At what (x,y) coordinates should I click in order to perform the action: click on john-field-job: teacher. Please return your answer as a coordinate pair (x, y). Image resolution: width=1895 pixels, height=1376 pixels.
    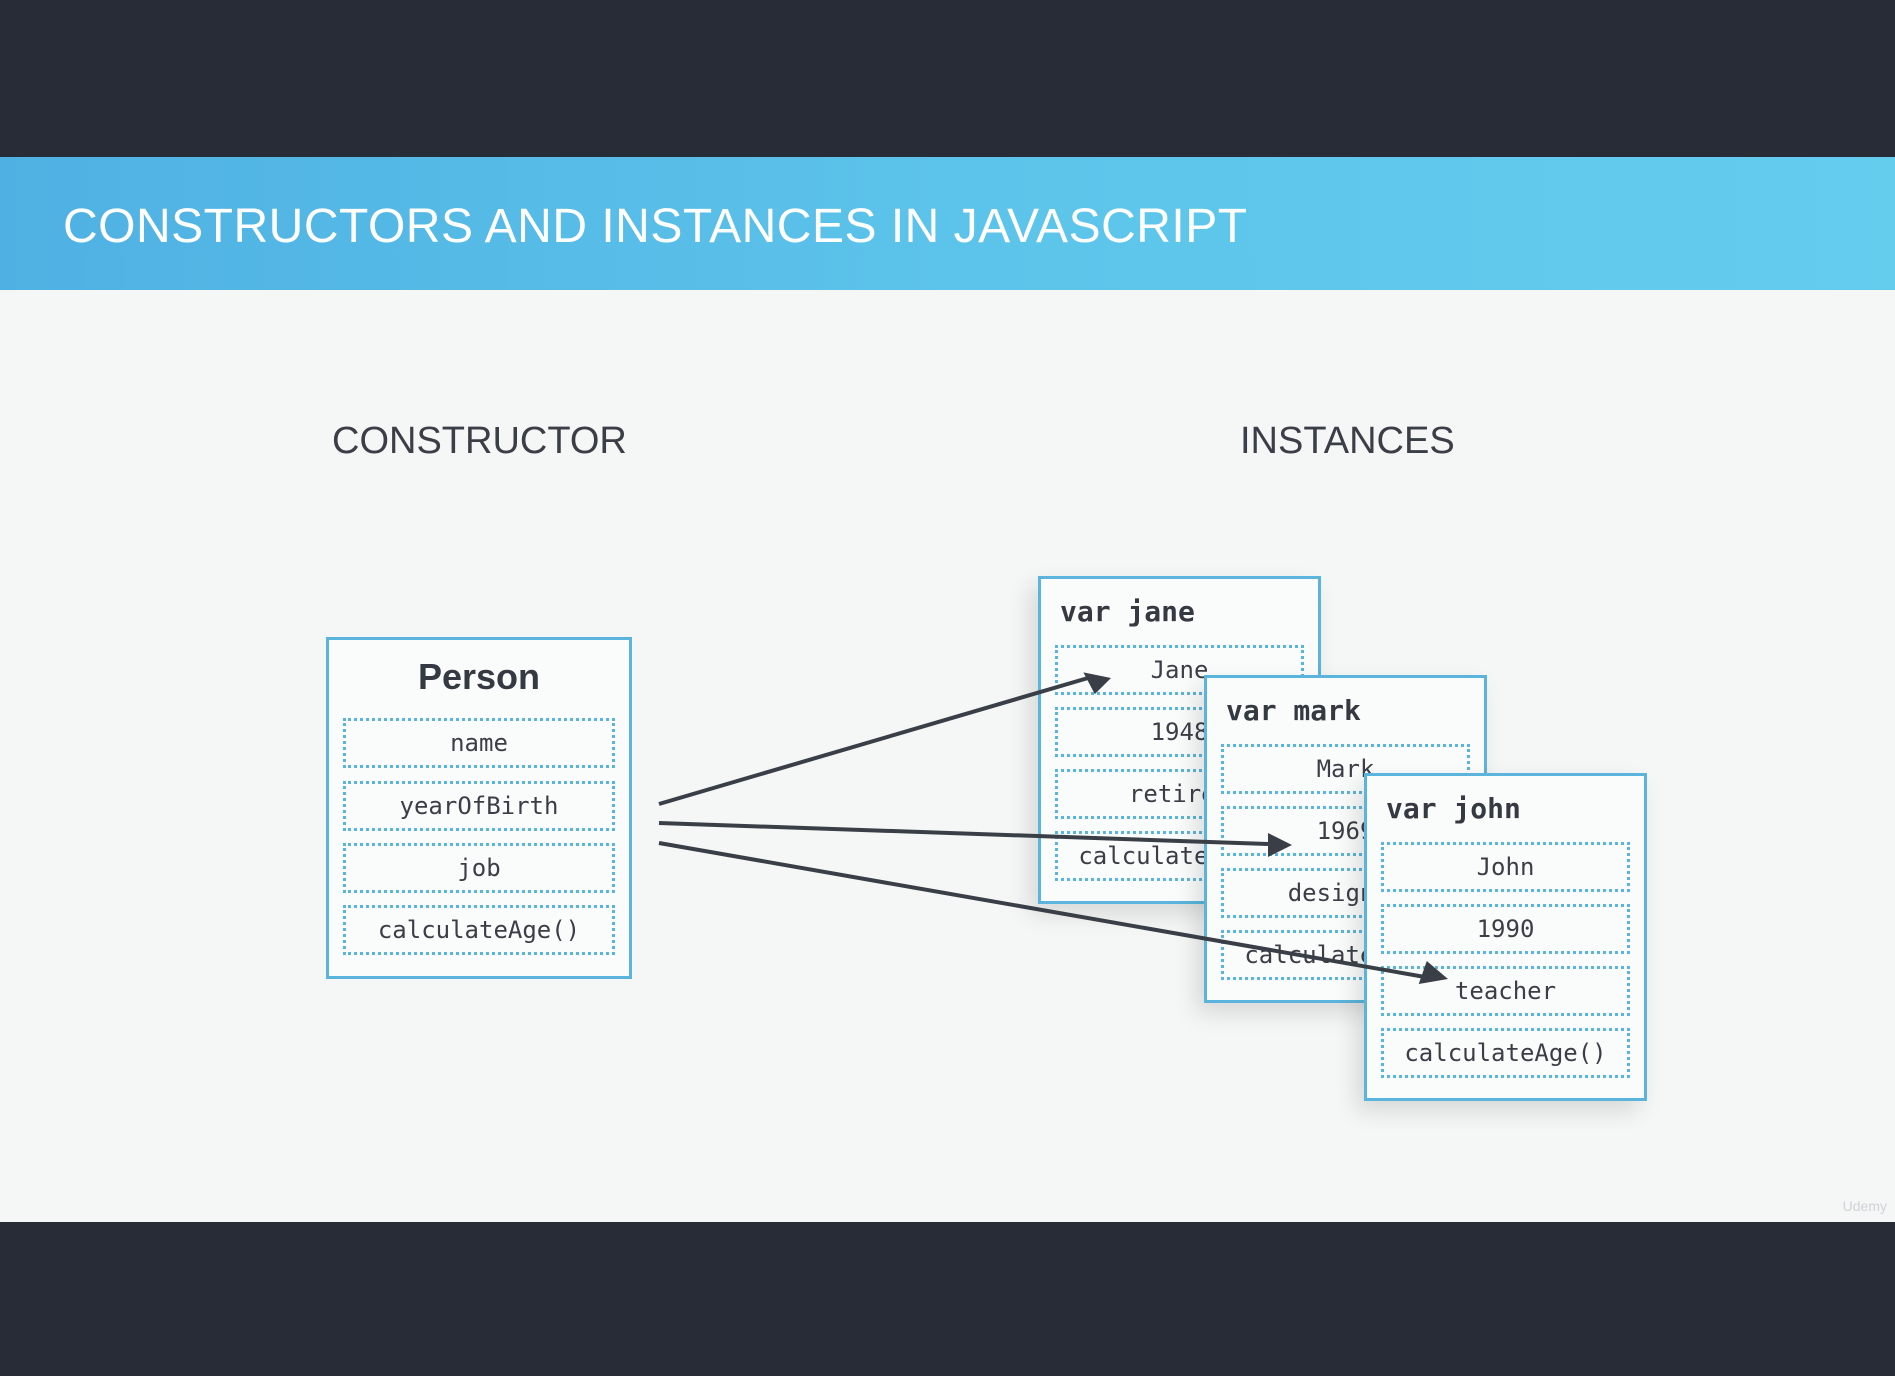
    Looking at the image, I should click on (1505, 991).